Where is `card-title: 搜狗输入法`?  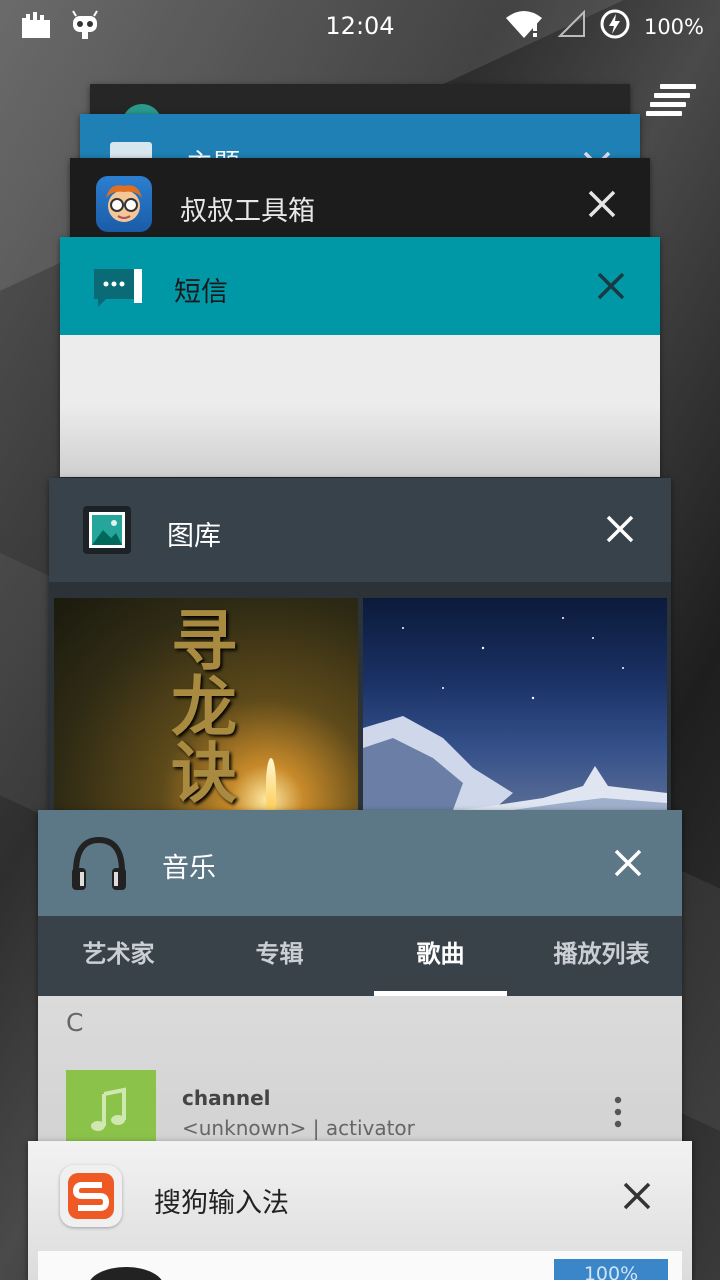 card-title: 搜狗输入法 is located at coordinates (221, 1203).